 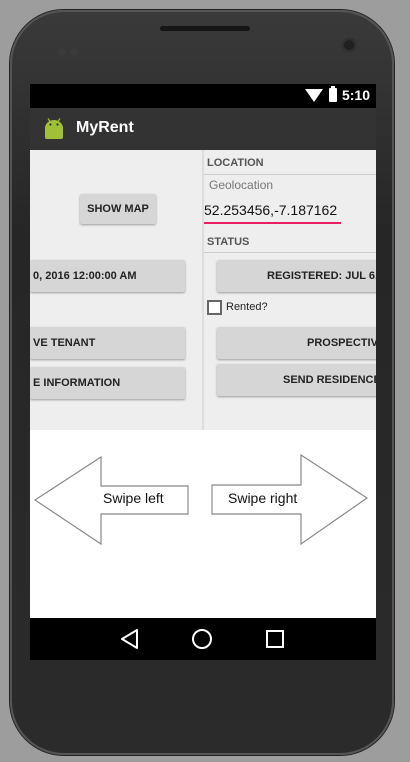 What do you see at coordinates (228, 242) in the screenshot?
I see `status-header: STATUS` at bounding box center [228, 242].